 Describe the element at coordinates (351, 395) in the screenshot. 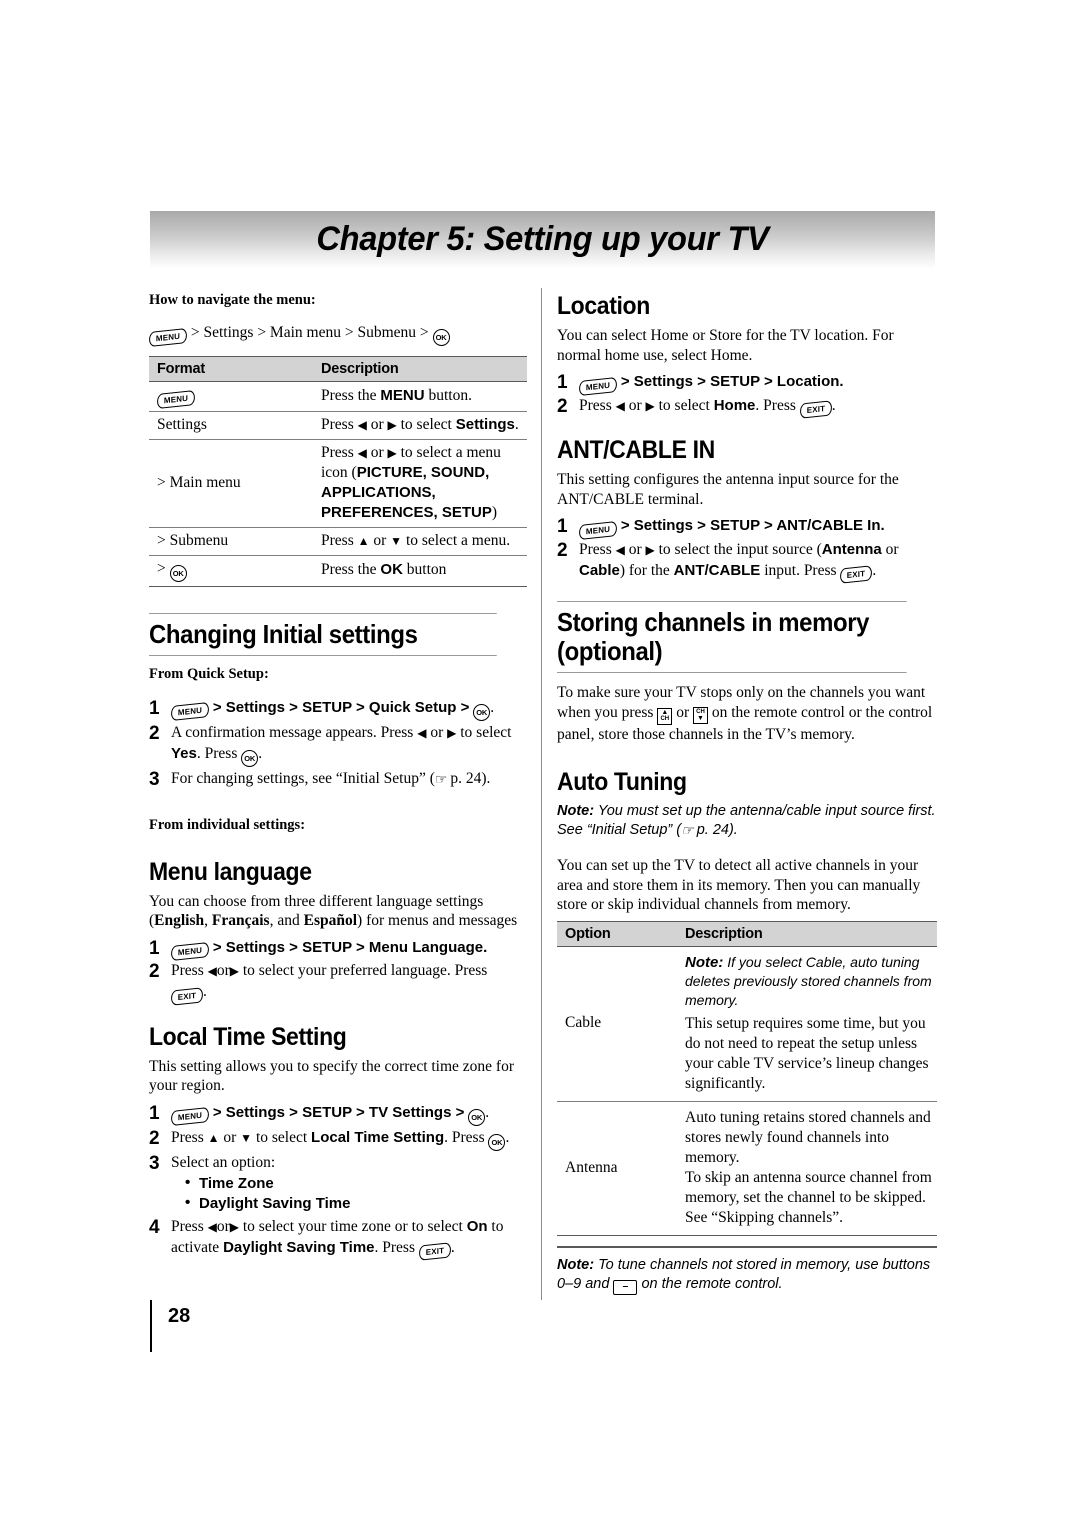

I see `text: Press the` at that location.